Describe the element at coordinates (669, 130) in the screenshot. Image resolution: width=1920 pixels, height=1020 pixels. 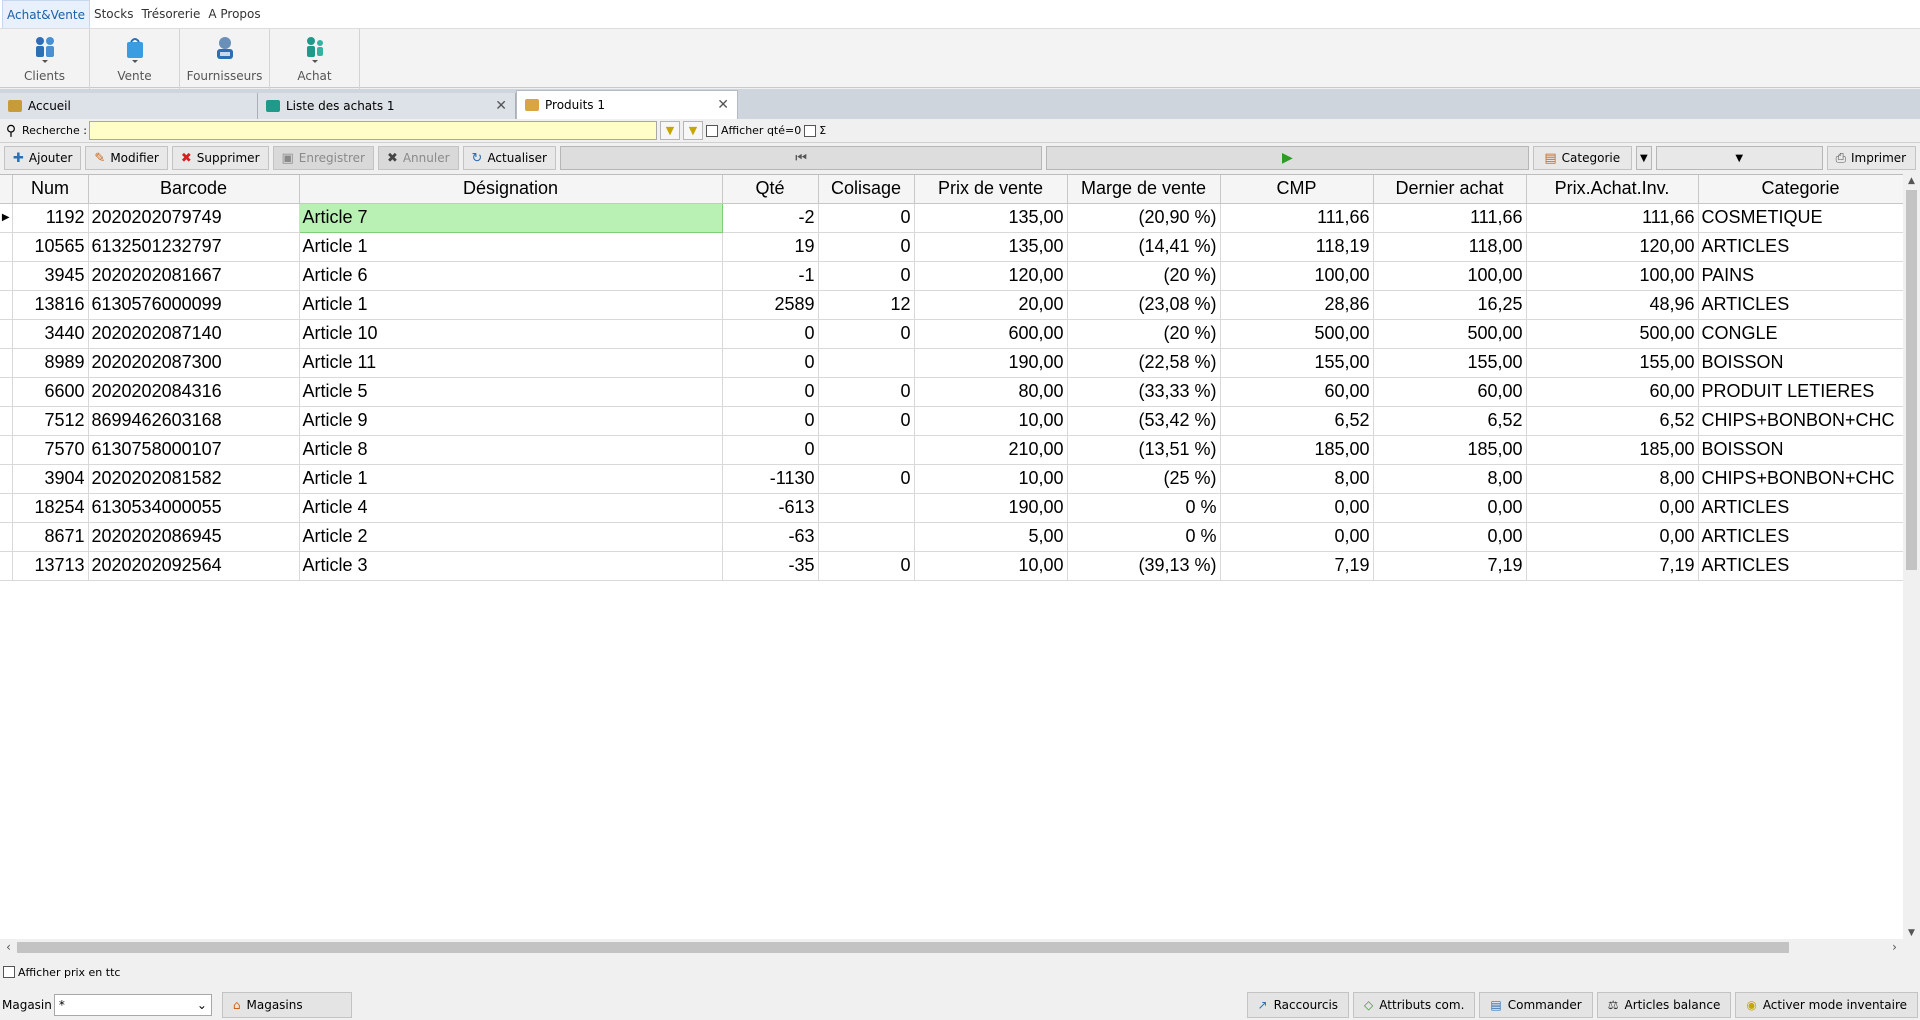
I see `filter-icon: ▼` at that location.